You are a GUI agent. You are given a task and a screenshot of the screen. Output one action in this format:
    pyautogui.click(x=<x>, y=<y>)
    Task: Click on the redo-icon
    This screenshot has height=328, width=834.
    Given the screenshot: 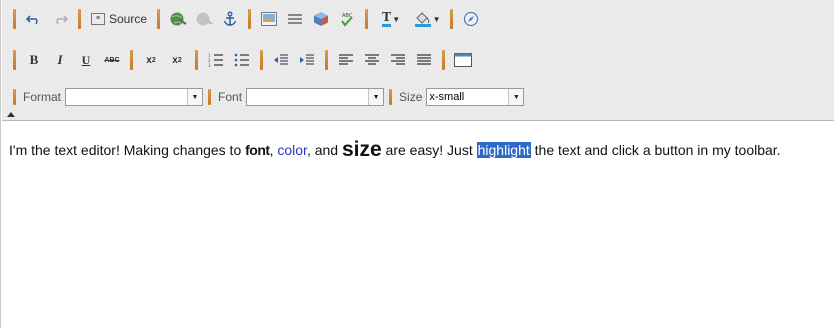 What is the action you would take?
    pyautogui.click(x=62, y=20)
    